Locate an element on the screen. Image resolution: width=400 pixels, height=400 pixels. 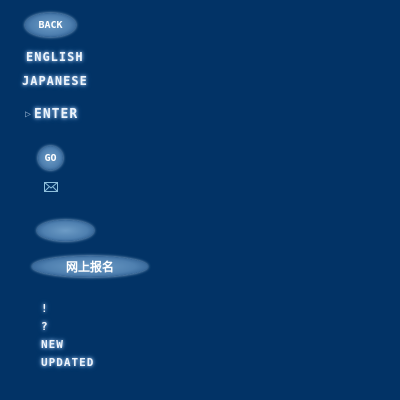
register-label: 网上报名 is located at coordinates (89, 267).